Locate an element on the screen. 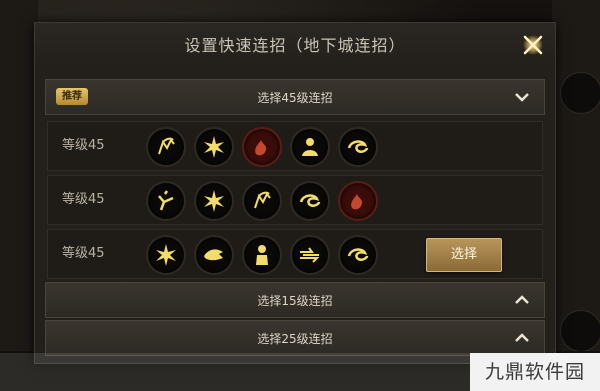 The width and height of the screenshot is (600, 391). site-watermark: 九鼎软件园 is located at coordinates (535, 372).